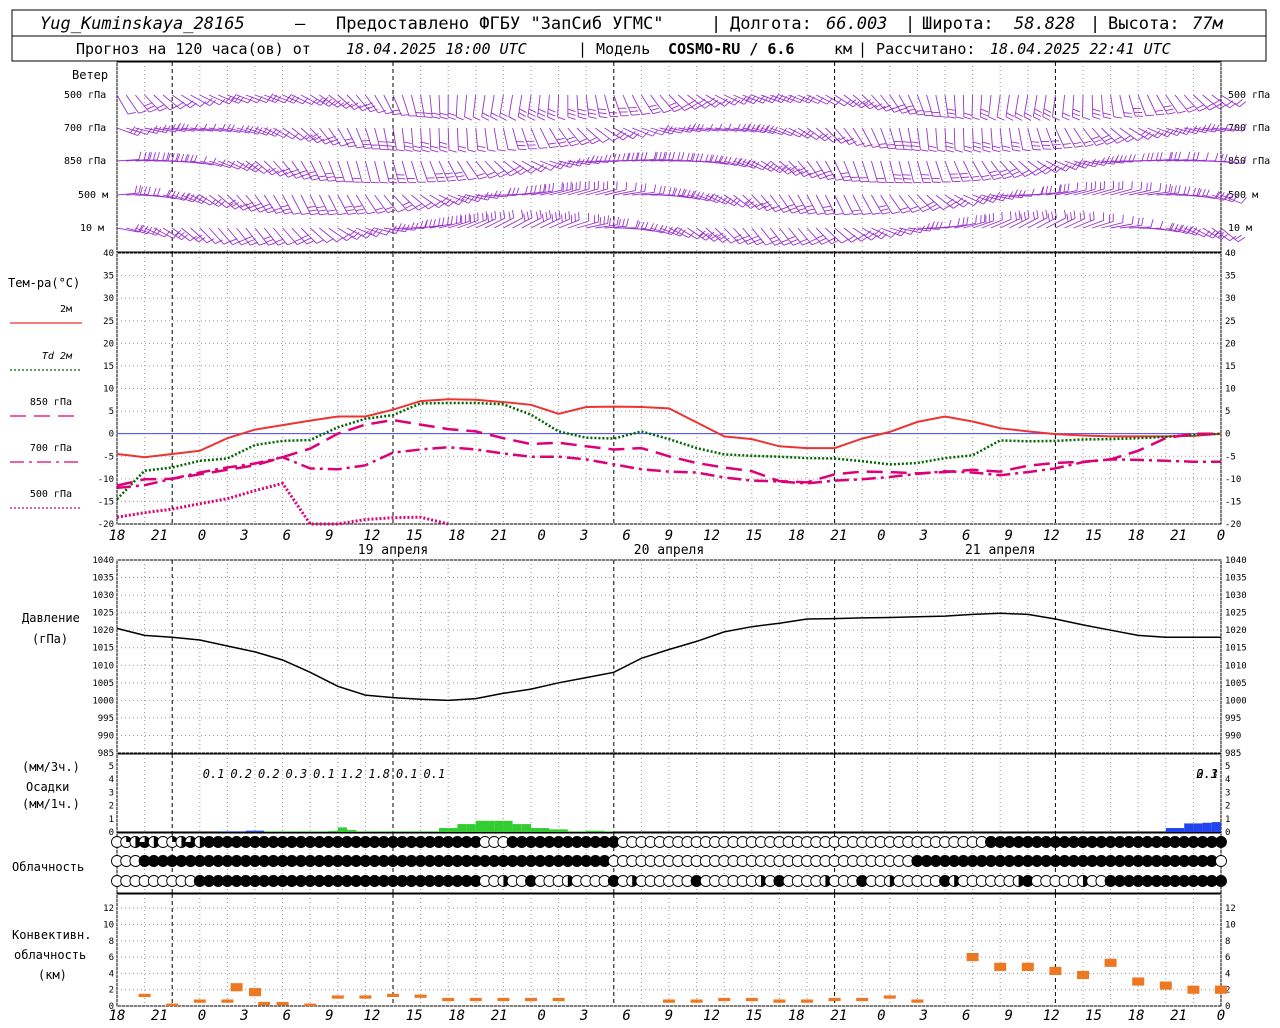 The width and height of the screenshot is (1280, 1028). I want to click on wind-level-r0: 500 гПа, so click(1249, 95).